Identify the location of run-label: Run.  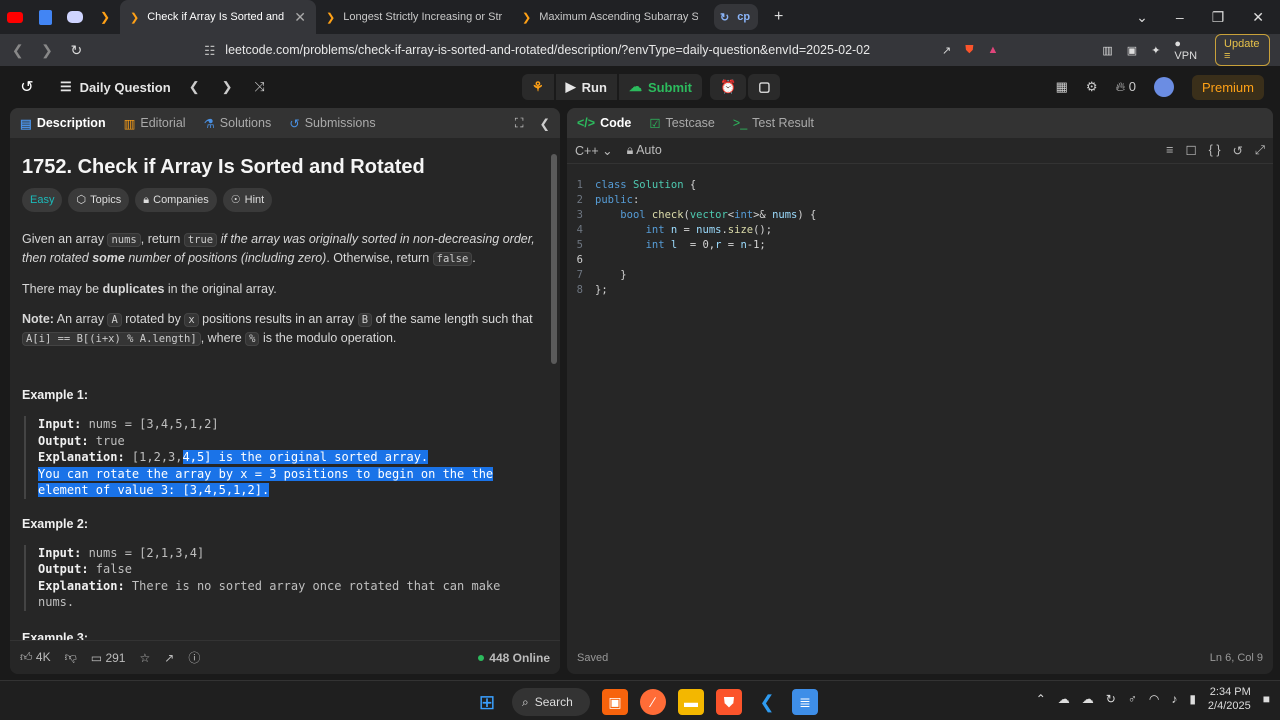
(594, 87).